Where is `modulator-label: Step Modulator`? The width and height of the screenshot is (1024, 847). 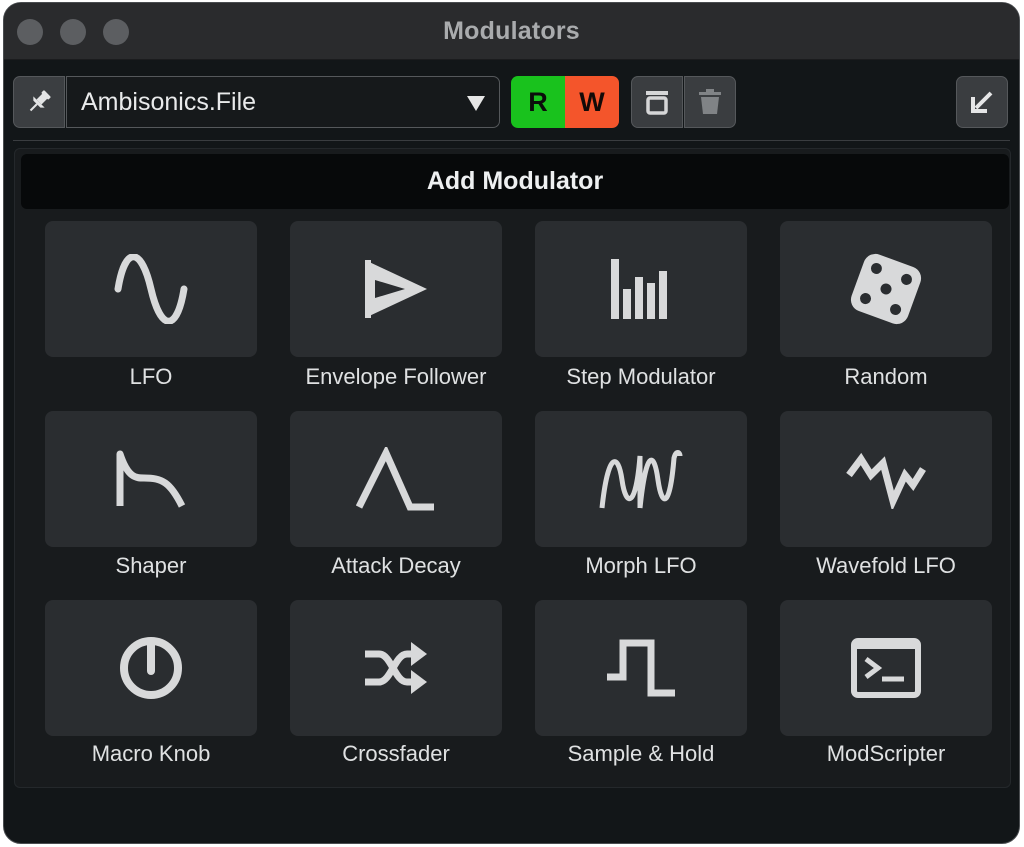
modulator-label: Step Modulator is located at coordinates (641, 376).